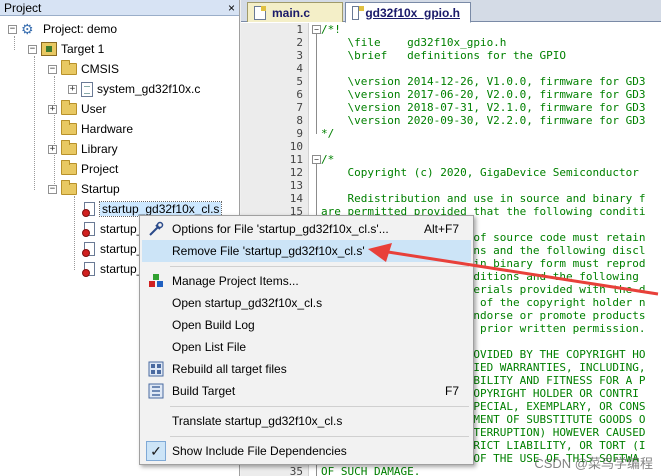 The height and width of the screenshot is (476, 661). What do you see at coordinates (306, 391) in the screenshot?
I see `menu-item-build-target: Build Target F7` at bounding box center [306, 391].